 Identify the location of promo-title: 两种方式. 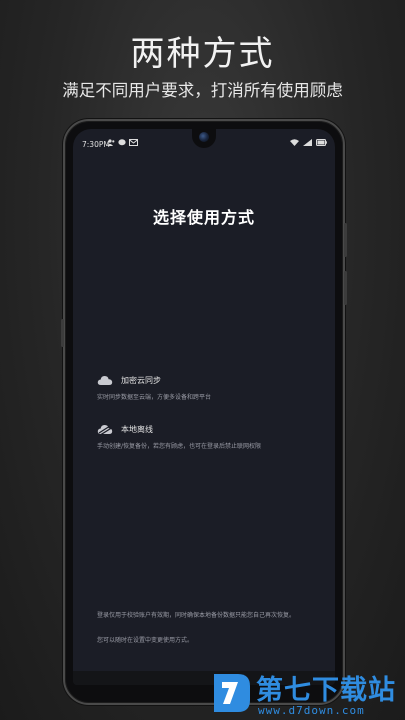
(202, 54).